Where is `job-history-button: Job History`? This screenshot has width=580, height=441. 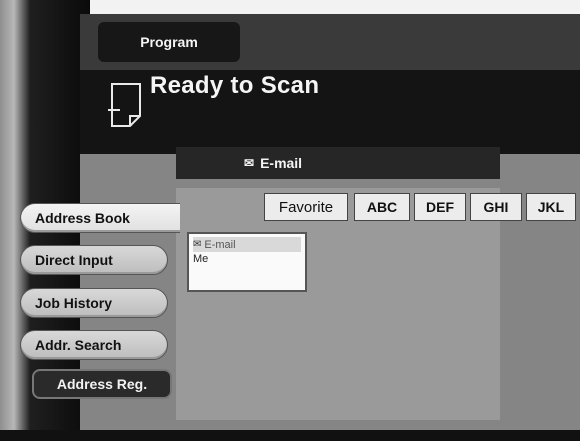 job-history-button: Job History is located at coordinates (94, 303).